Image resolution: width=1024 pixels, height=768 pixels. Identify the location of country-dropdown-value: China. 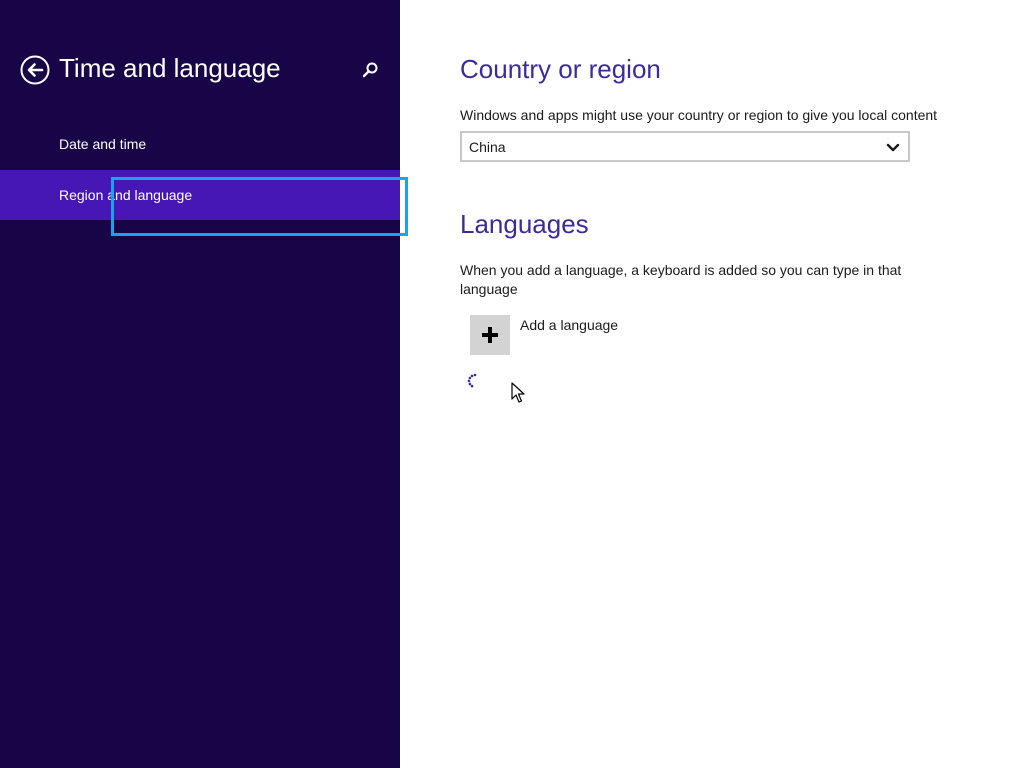
(487, 147).